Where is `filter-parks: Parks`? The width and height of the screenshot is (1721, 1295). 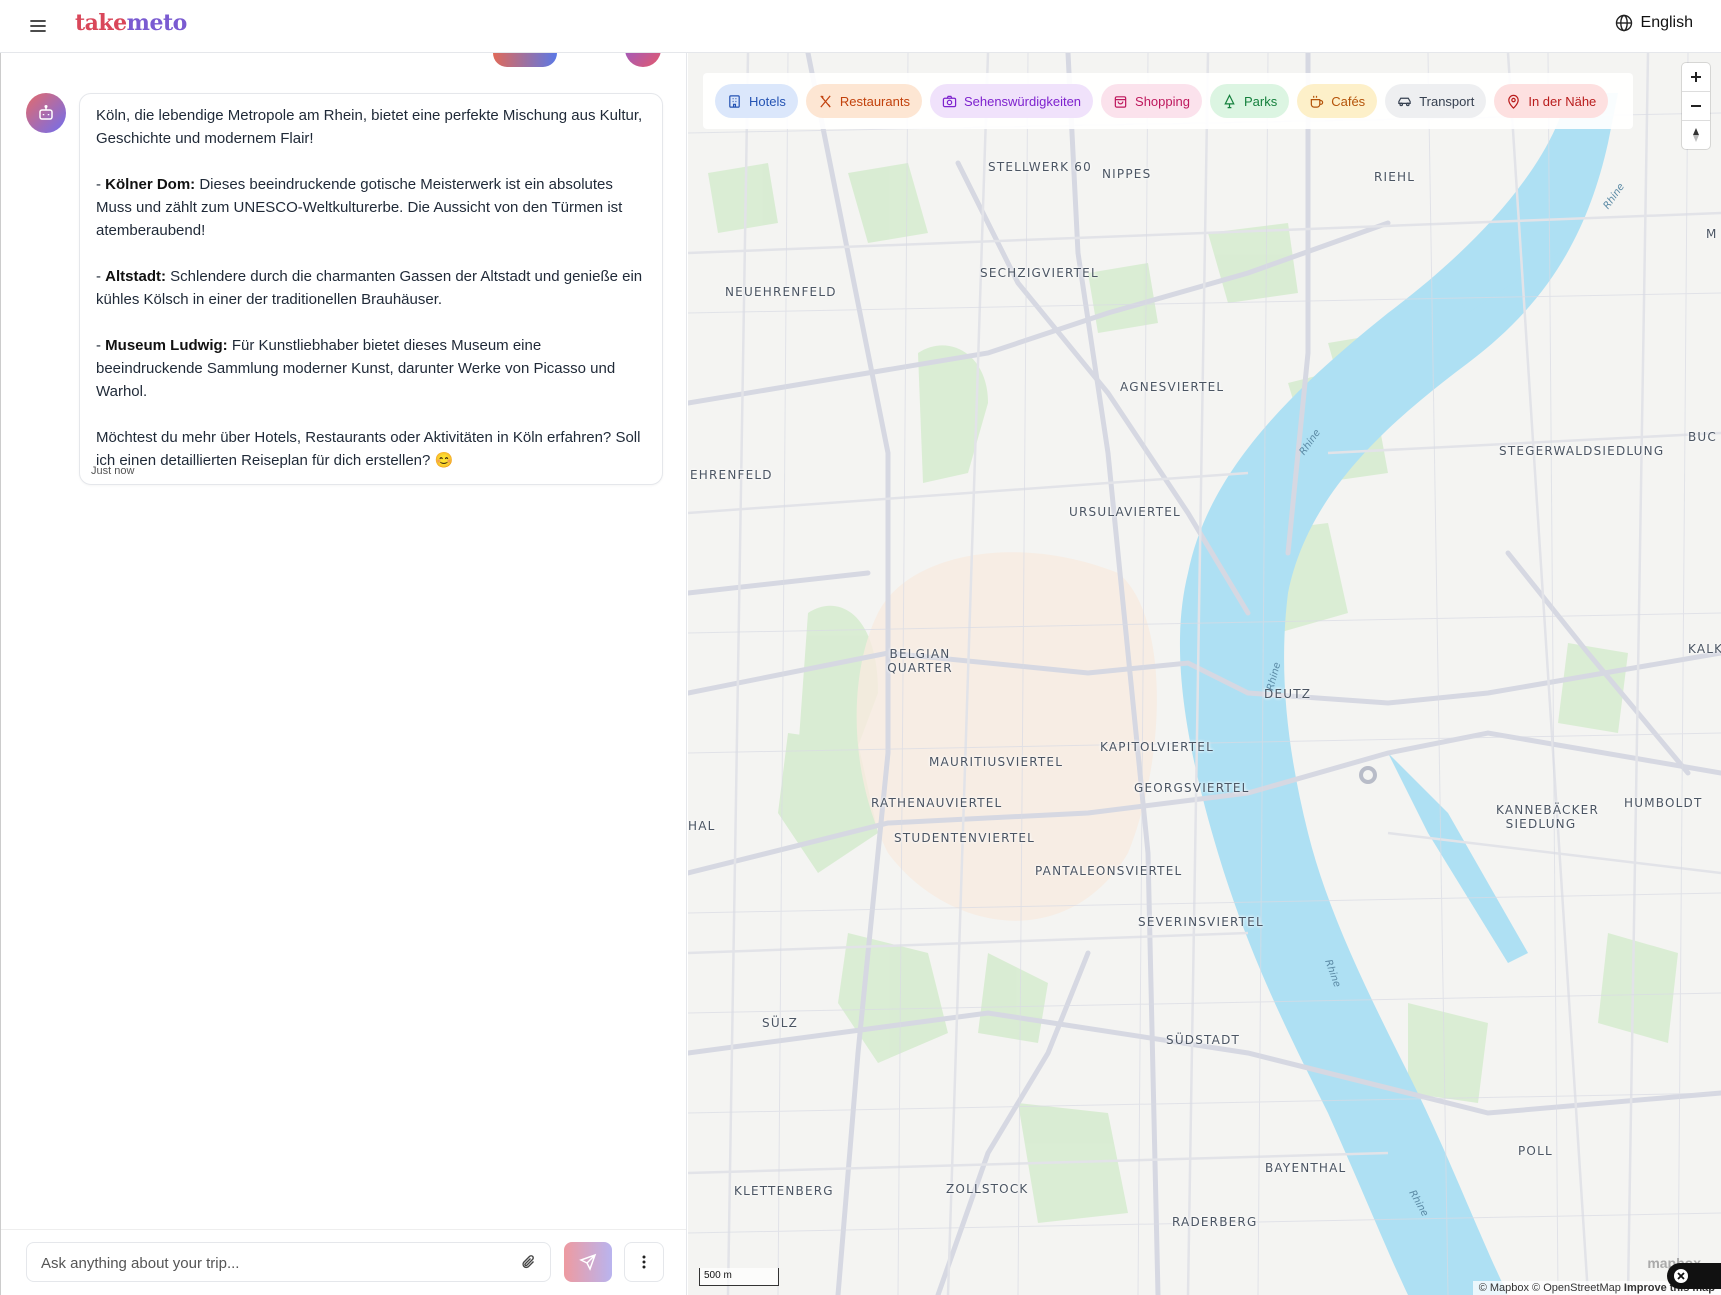
filter-parks: Parks is located at coordinates (1249, 101).